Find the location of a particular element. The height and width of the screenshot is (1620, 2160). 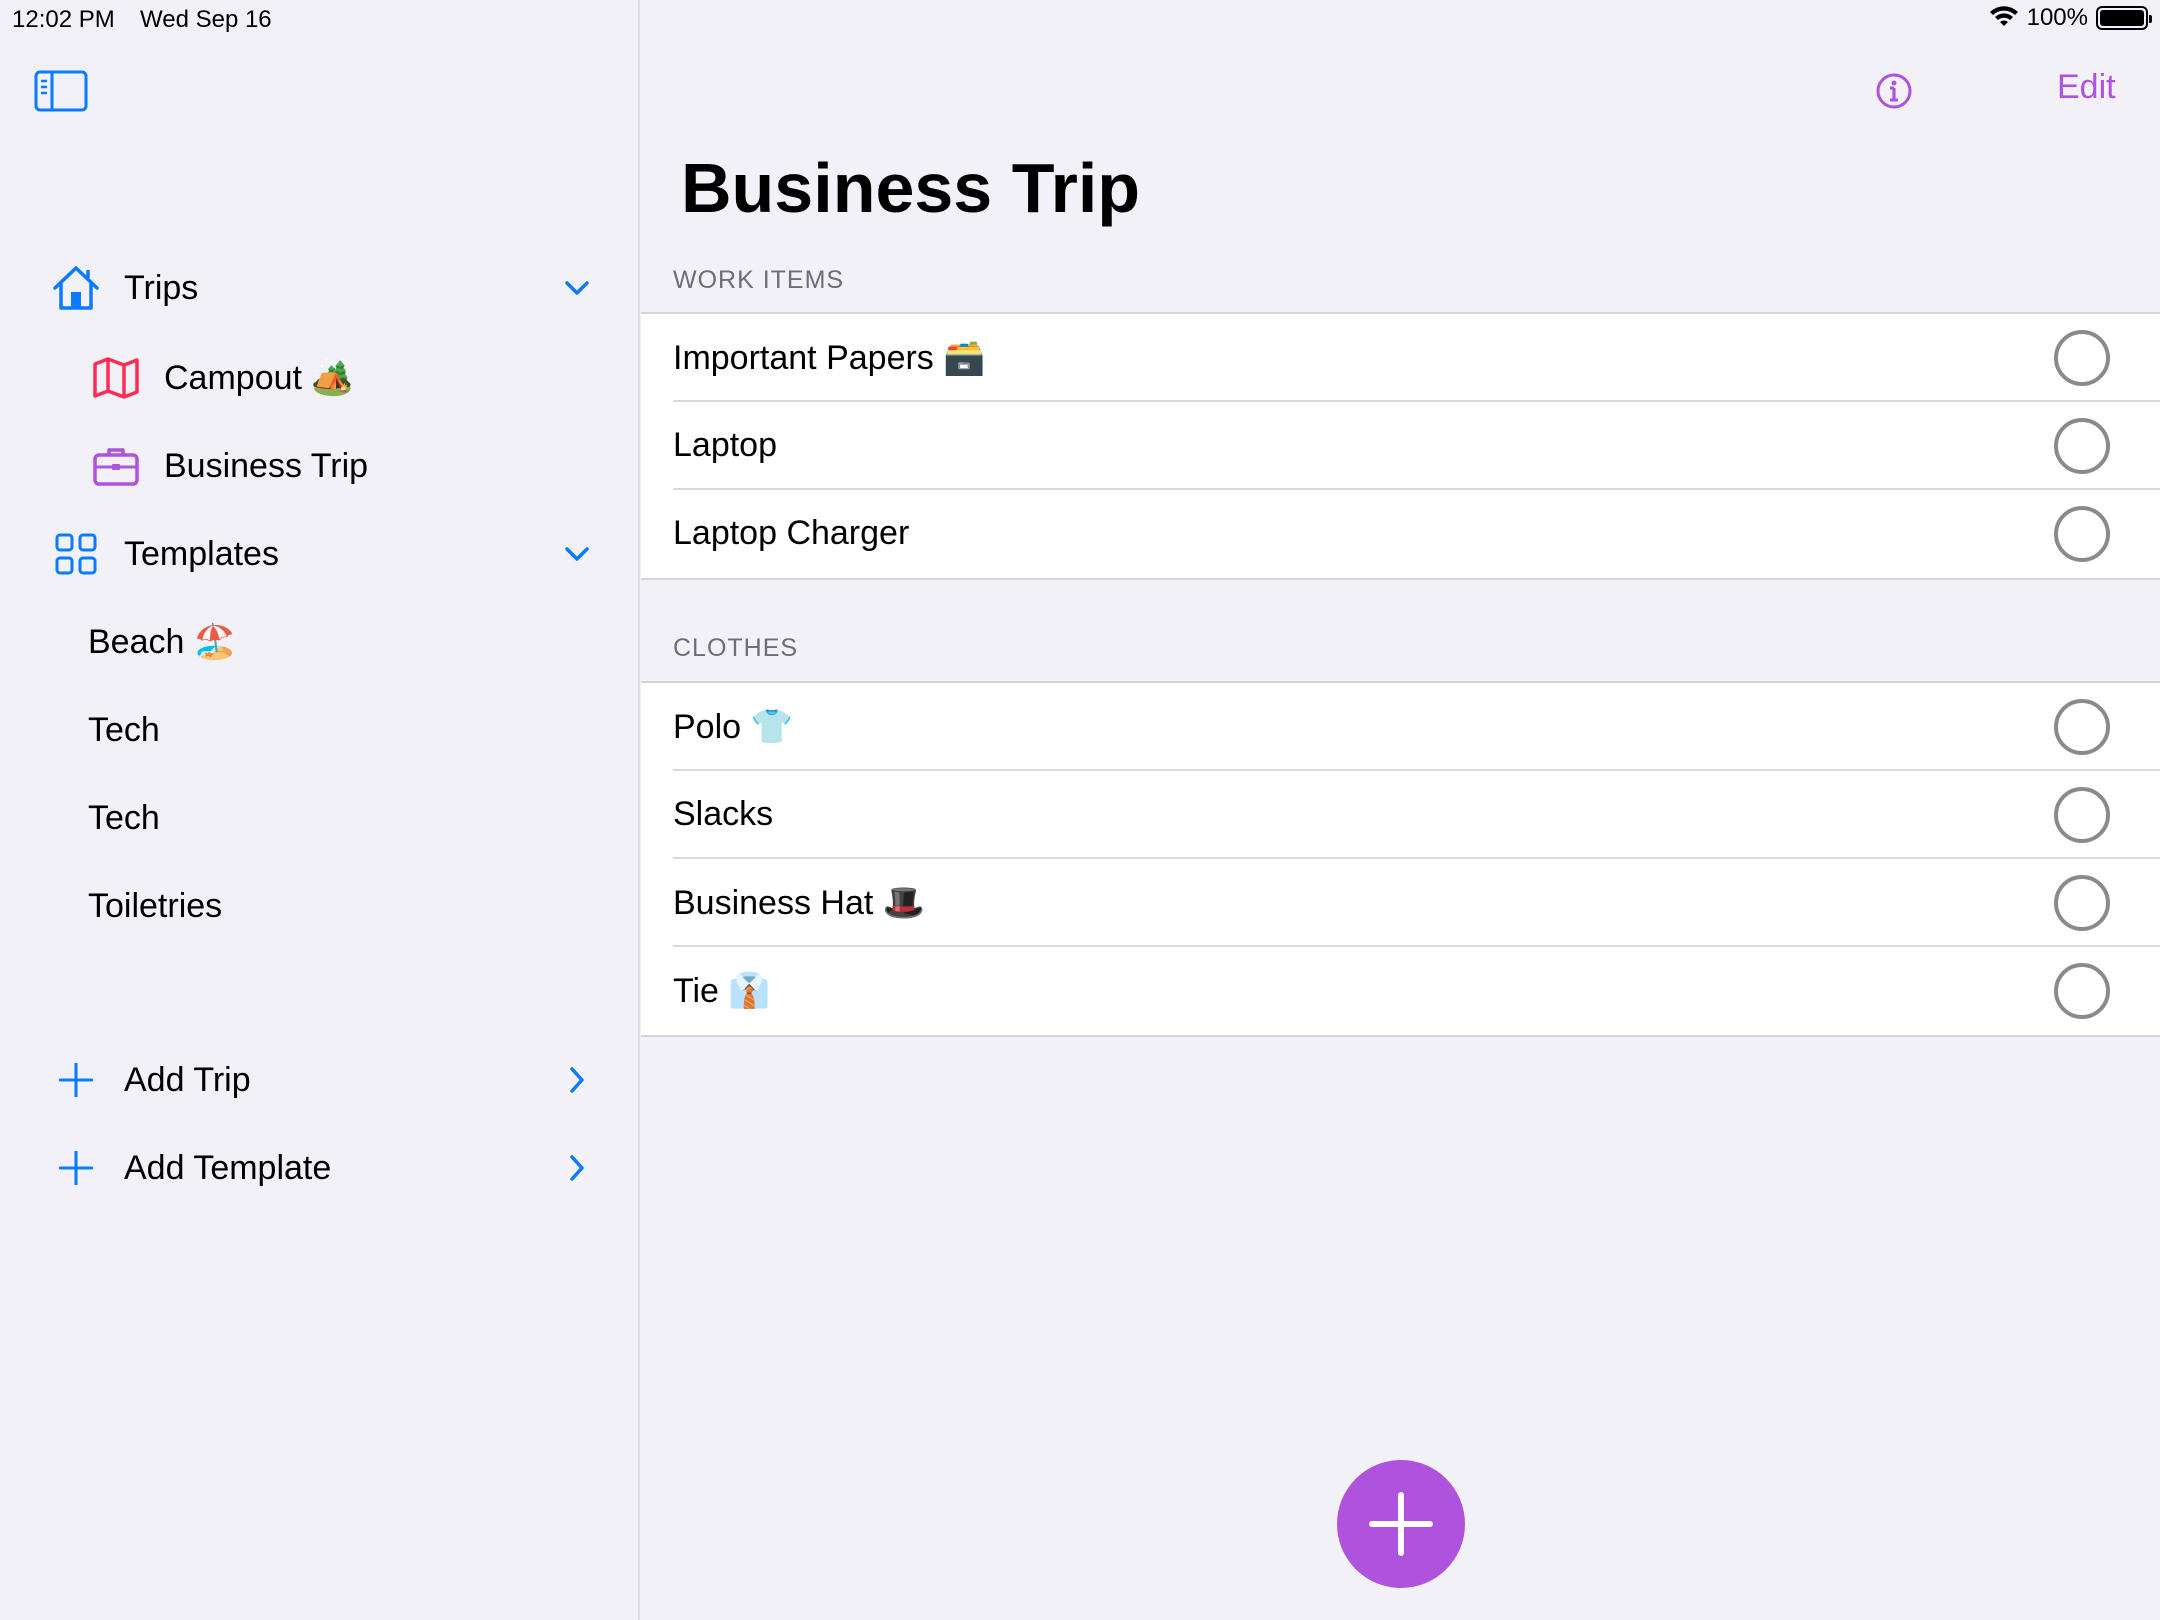

add-item-button is located at coordinates (1401, 1524).